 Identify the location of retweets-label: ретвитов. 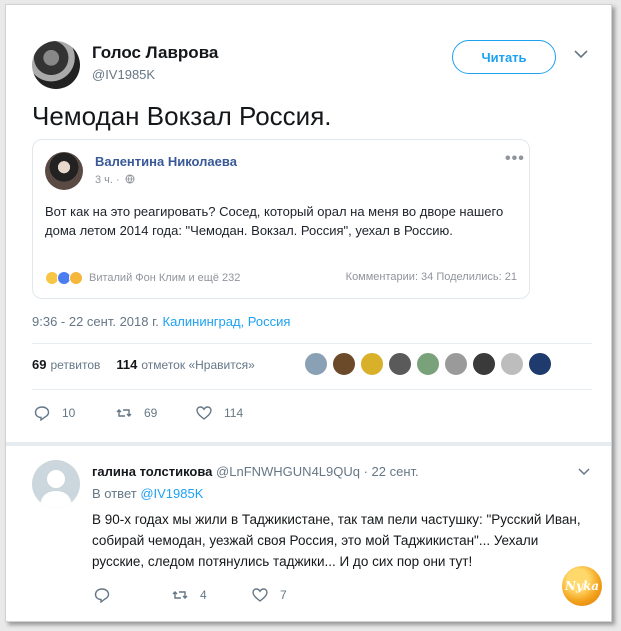
(75, 365).